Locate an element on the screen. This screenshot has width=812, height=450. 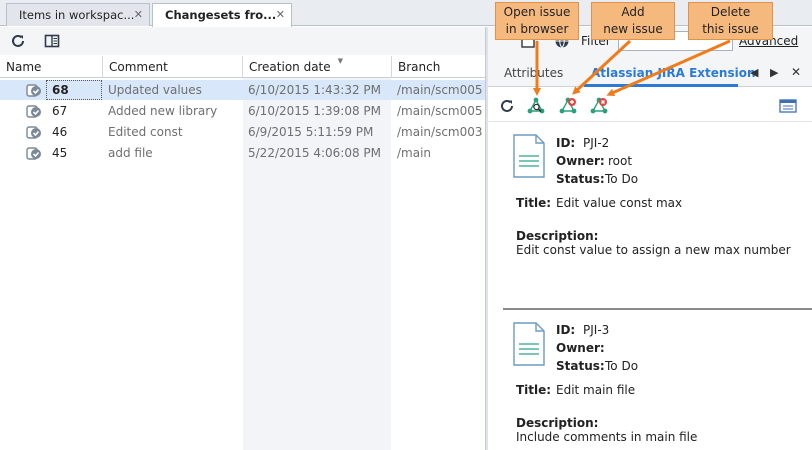
changesets-toolbar is located at coordinates (242, 41).